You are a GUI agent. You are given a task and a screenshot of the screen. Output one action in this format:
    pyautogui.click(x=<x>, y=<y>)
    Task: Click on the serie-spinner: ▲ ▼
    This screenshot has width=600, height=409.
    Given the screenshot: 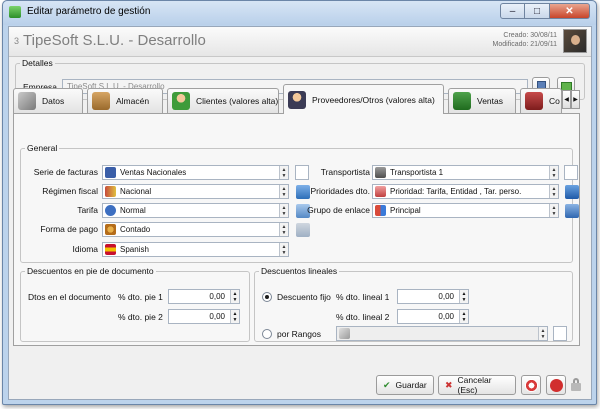 What is the action you would take?
    pyautogui.click(x=283, y=172)
    